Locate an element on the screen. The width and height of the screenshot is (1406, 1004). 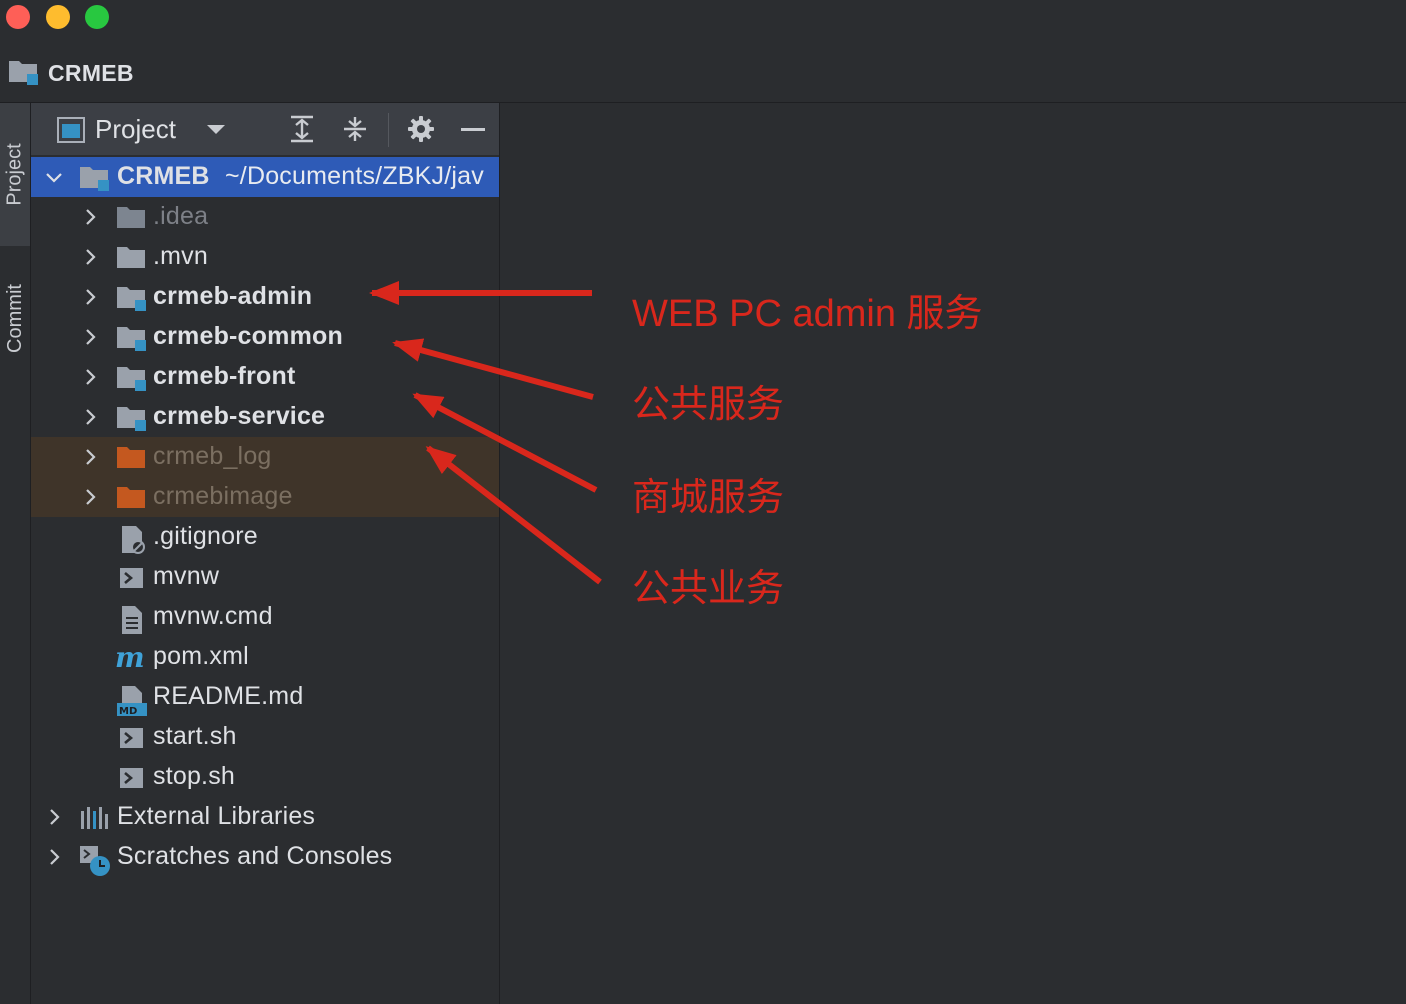
markdown-file-icon: MD is located at coordinates (132, 701).